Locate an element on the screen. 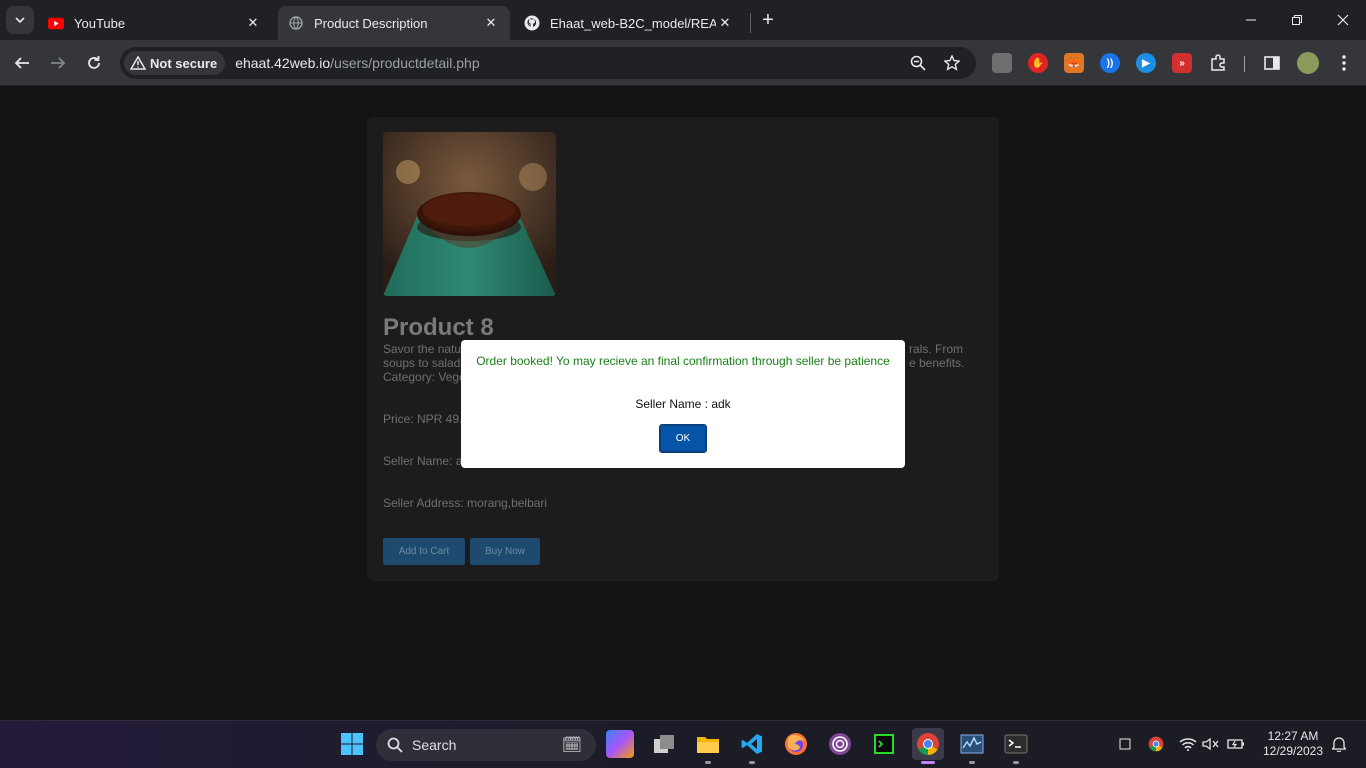 This screenshot has width=1366, height=768. forward-button is located at coordinates (58, 63).